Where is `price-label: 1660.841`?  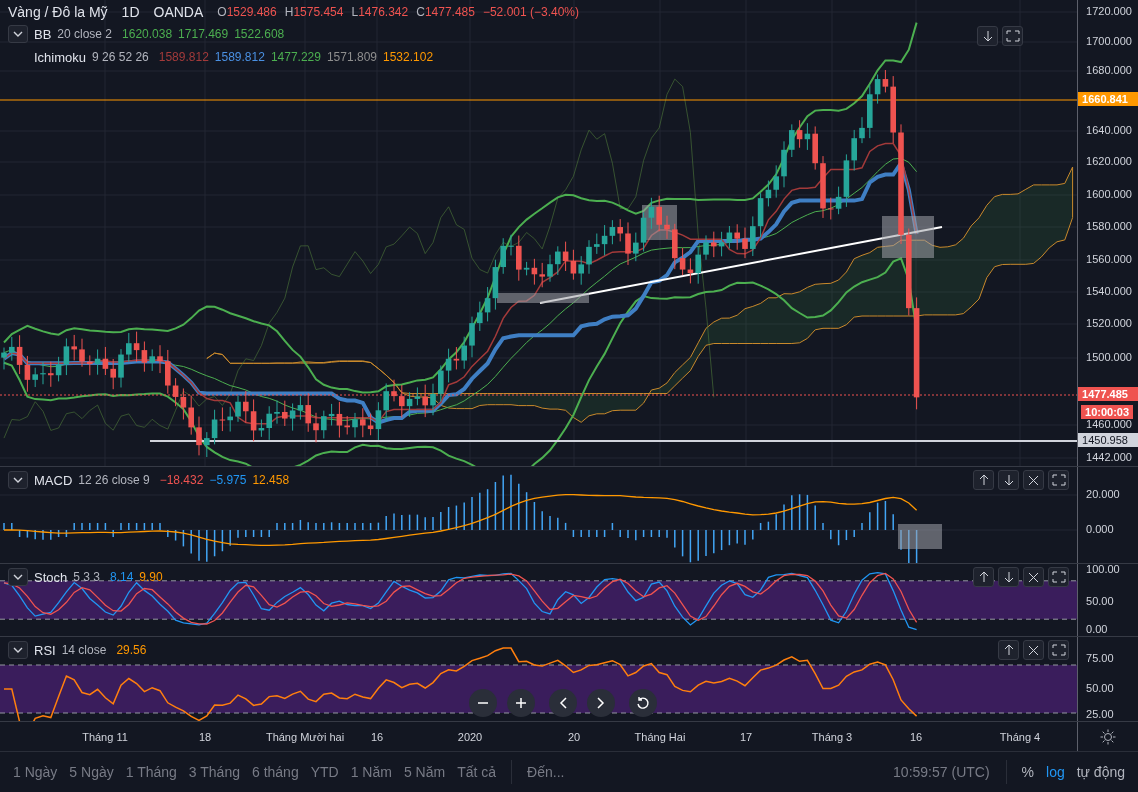 price-label: 1660.841 is located at coordinates (1108, 99).